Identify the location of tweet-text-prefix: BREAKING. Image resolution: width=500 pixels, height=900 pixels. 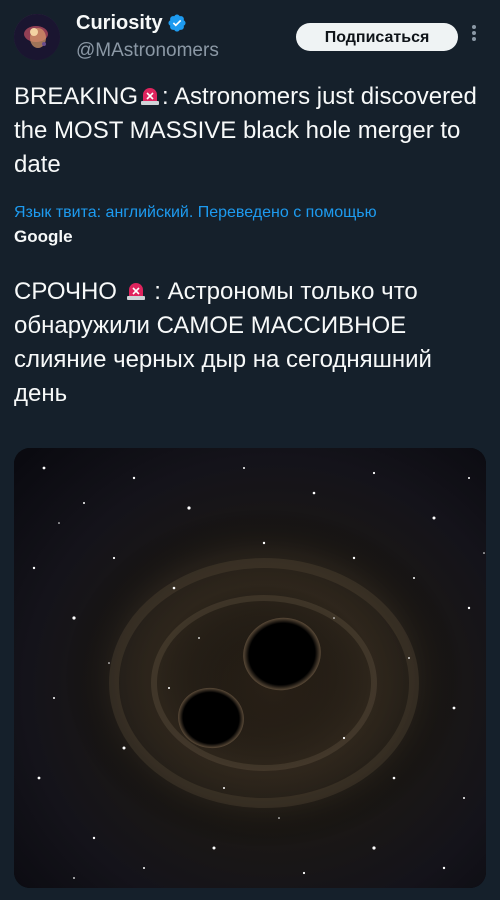
(76, 96).